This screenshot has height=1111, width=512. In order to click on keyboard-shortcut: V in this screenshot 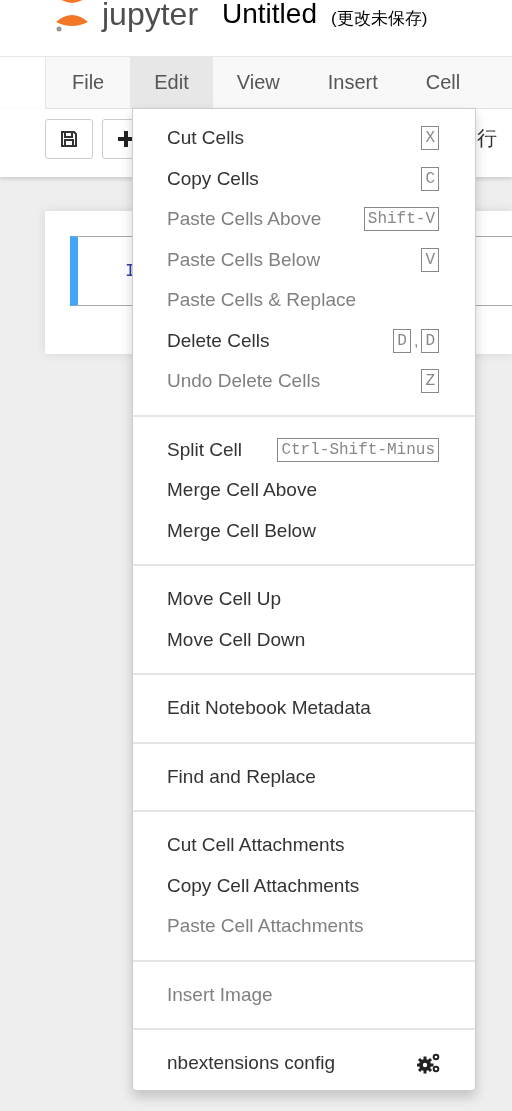, I will do `click(430, 259)`.